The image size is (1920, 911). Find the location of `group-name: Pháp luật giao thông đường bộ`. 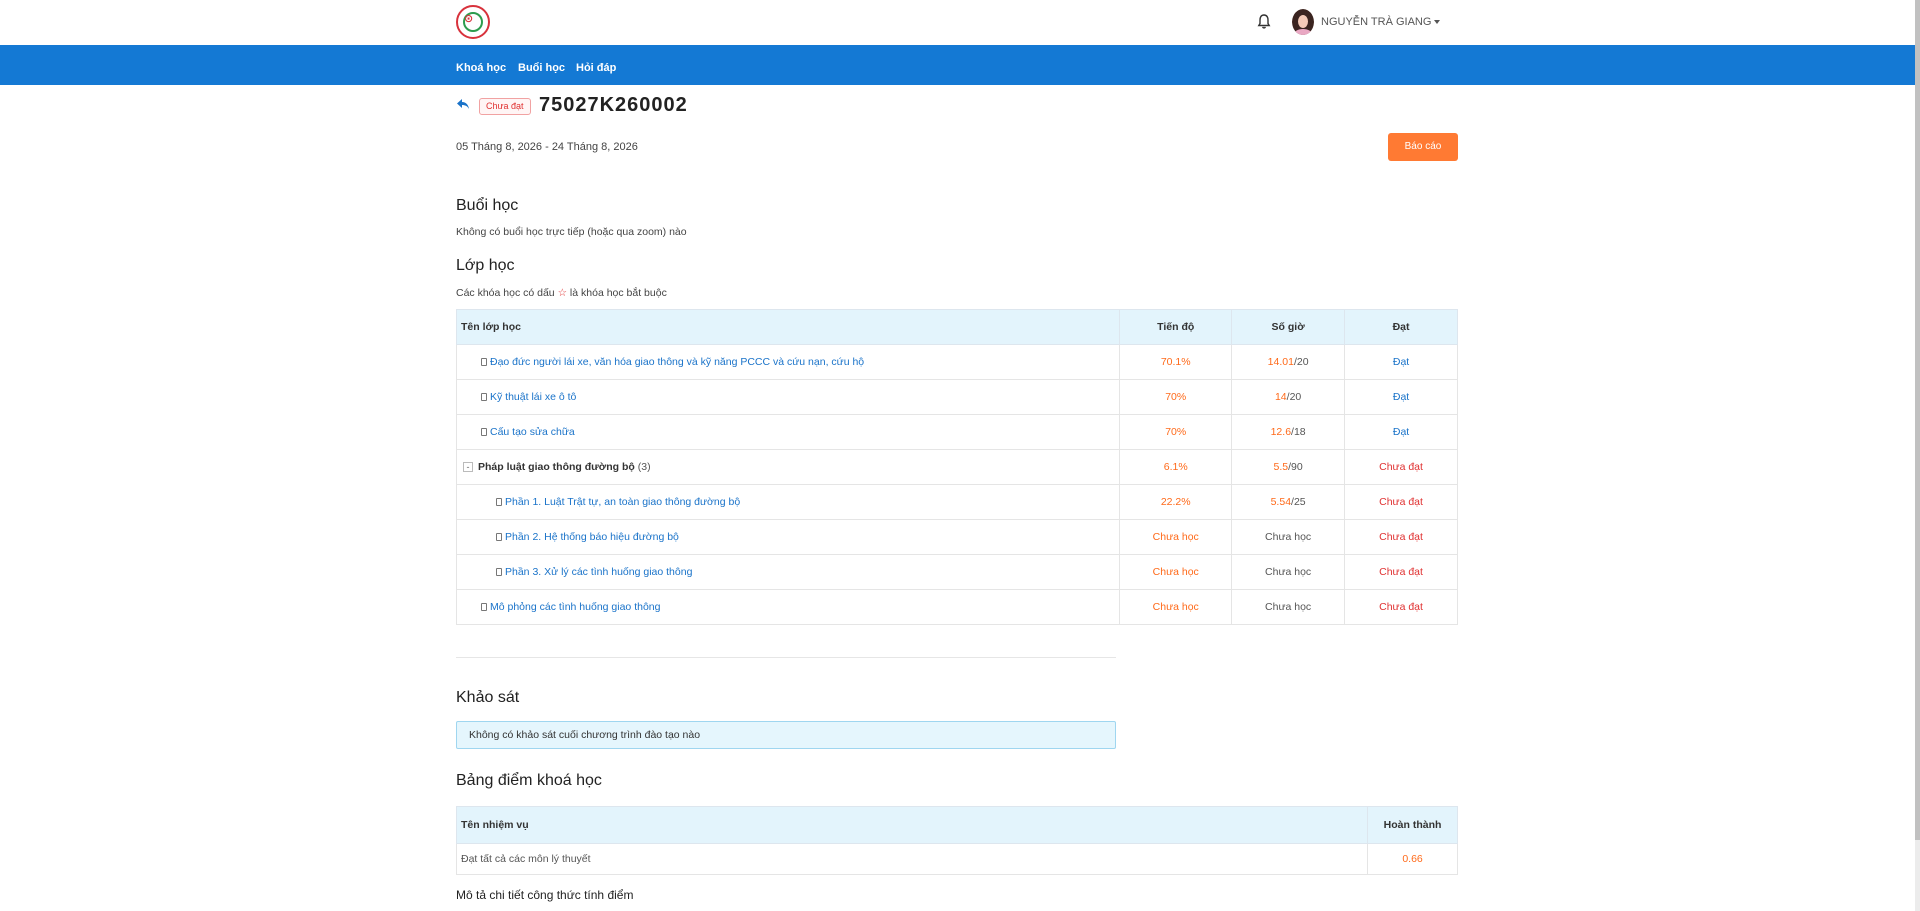

group-name: Pháp luật giao thông đường bộ is located at coordinates (556, 467).